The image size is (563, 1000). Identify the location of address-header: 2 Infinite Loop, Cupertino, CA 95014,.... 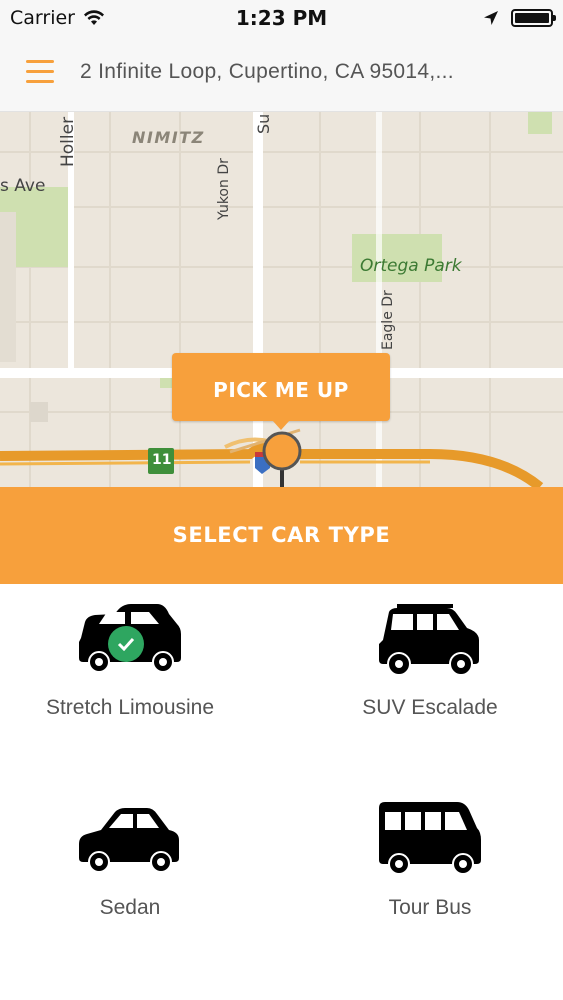
(281, 75).